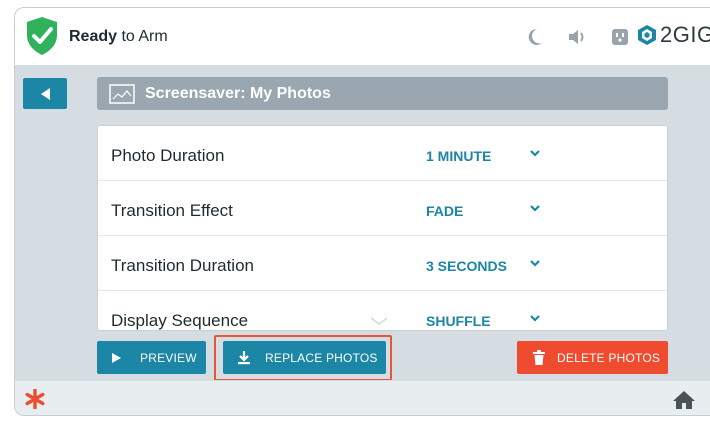 The image size is (710, 421). I want to click on preview-label: PREVIEW, so click(168, 357).